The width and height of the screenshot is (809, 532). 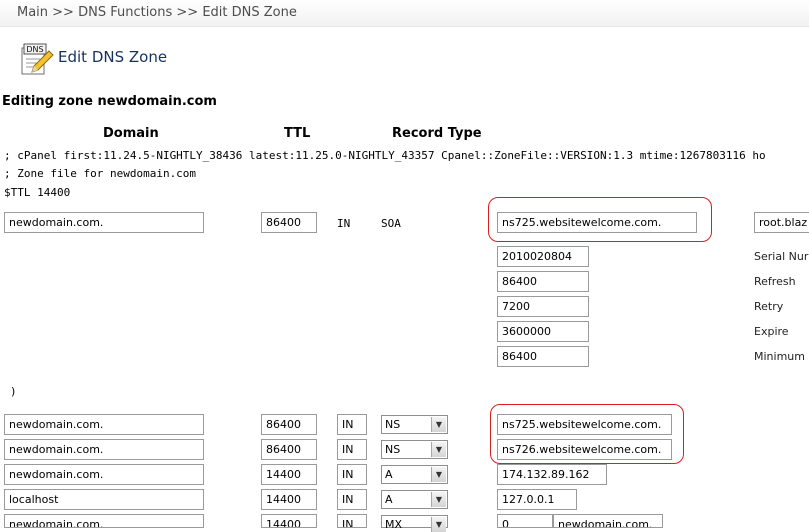 What do you see at coordinates (543, 306) in the screenshot?
I see `soa-retry-input: 7200` at bounding box center [543, 306].